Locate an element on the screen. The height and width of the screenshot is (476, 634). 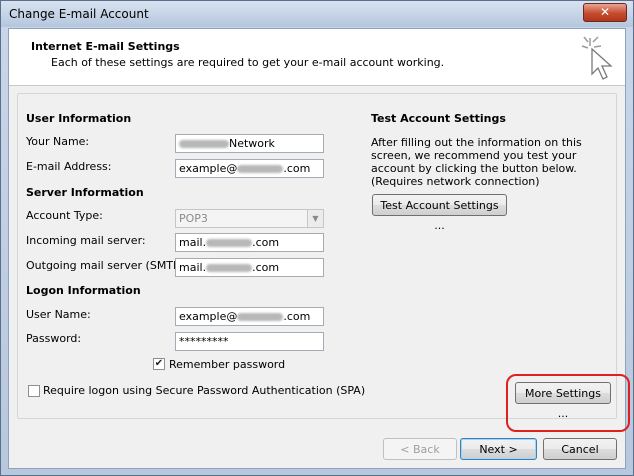
server-information-heading: Server Information is located at coordinates (85, 192).